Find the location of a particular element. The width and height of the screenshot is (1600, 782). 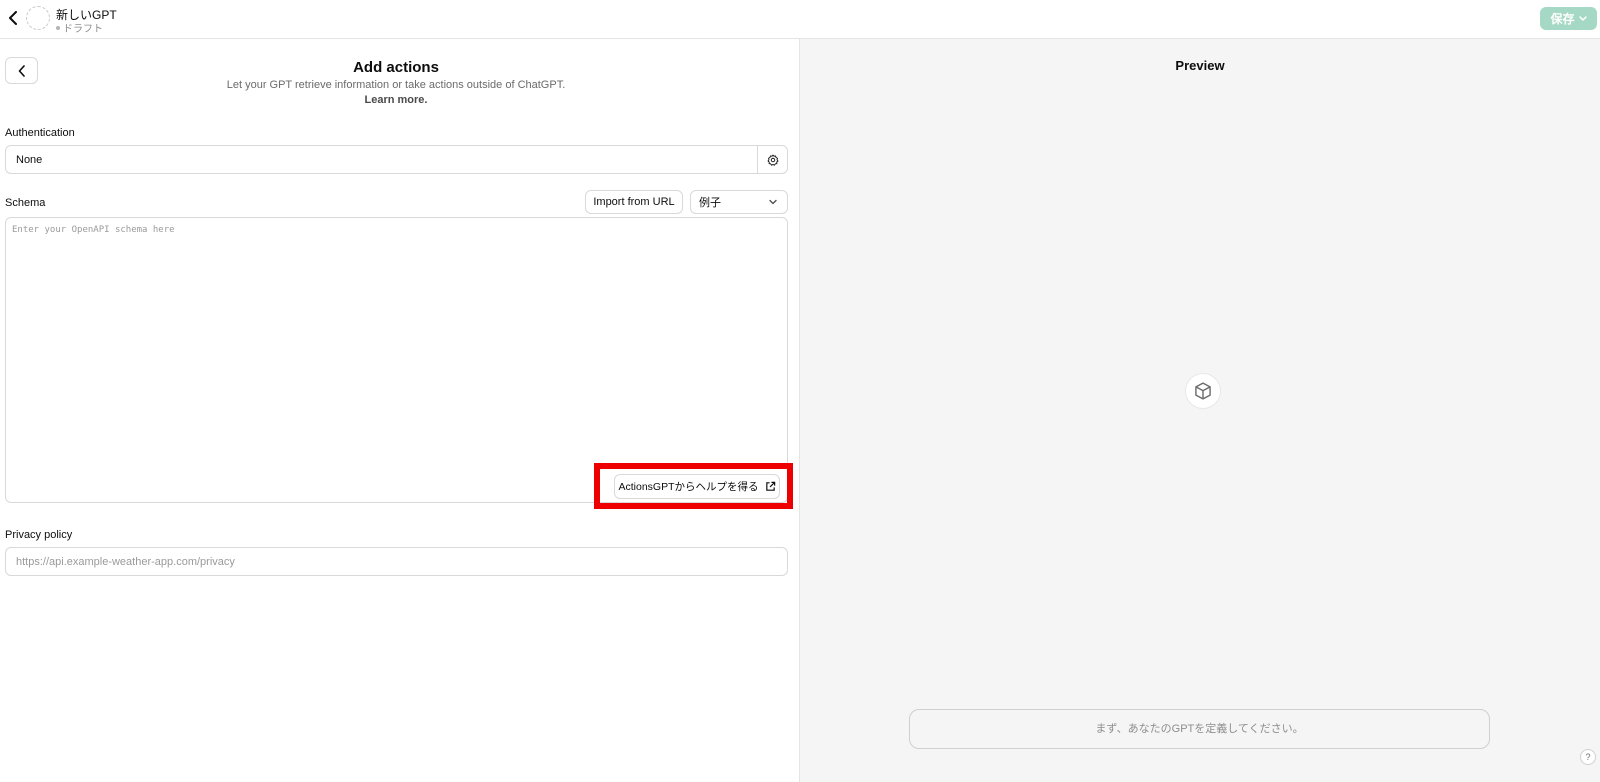

help-button: ? is located at coordinates (1588, 757).